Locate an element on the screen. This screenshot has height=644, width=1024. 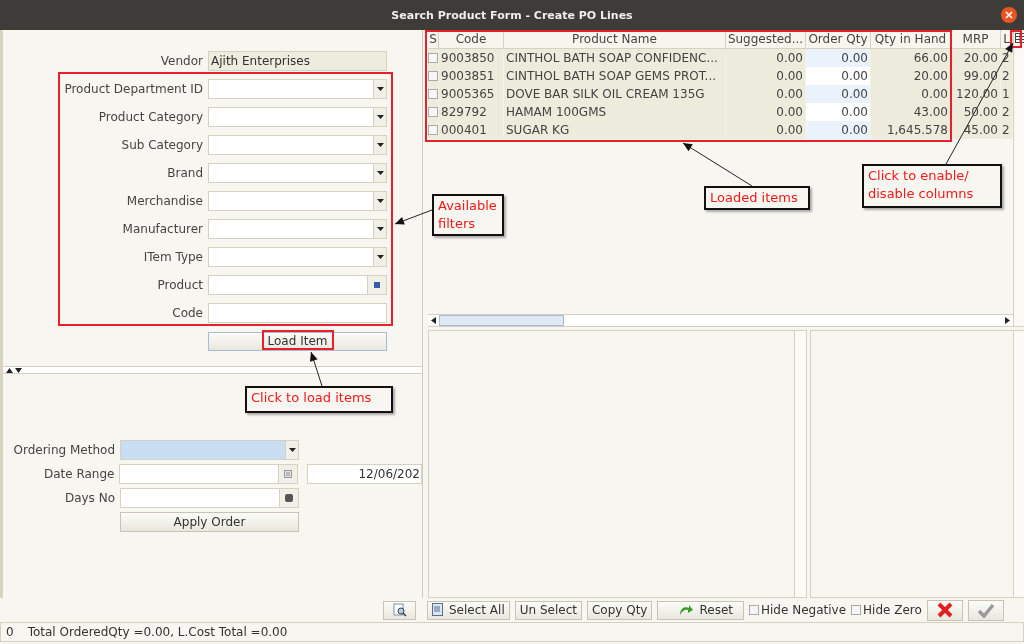
scroll-right-icon is located at coordinates (1007, 320).